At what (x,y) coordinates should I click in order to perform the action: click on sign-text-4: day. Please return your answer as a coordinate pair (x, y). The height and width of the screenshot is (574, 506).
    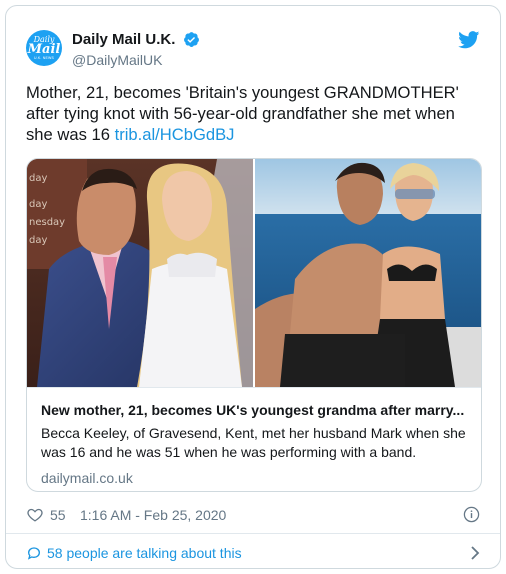
    Looking at the image, I should click on (38, 240).